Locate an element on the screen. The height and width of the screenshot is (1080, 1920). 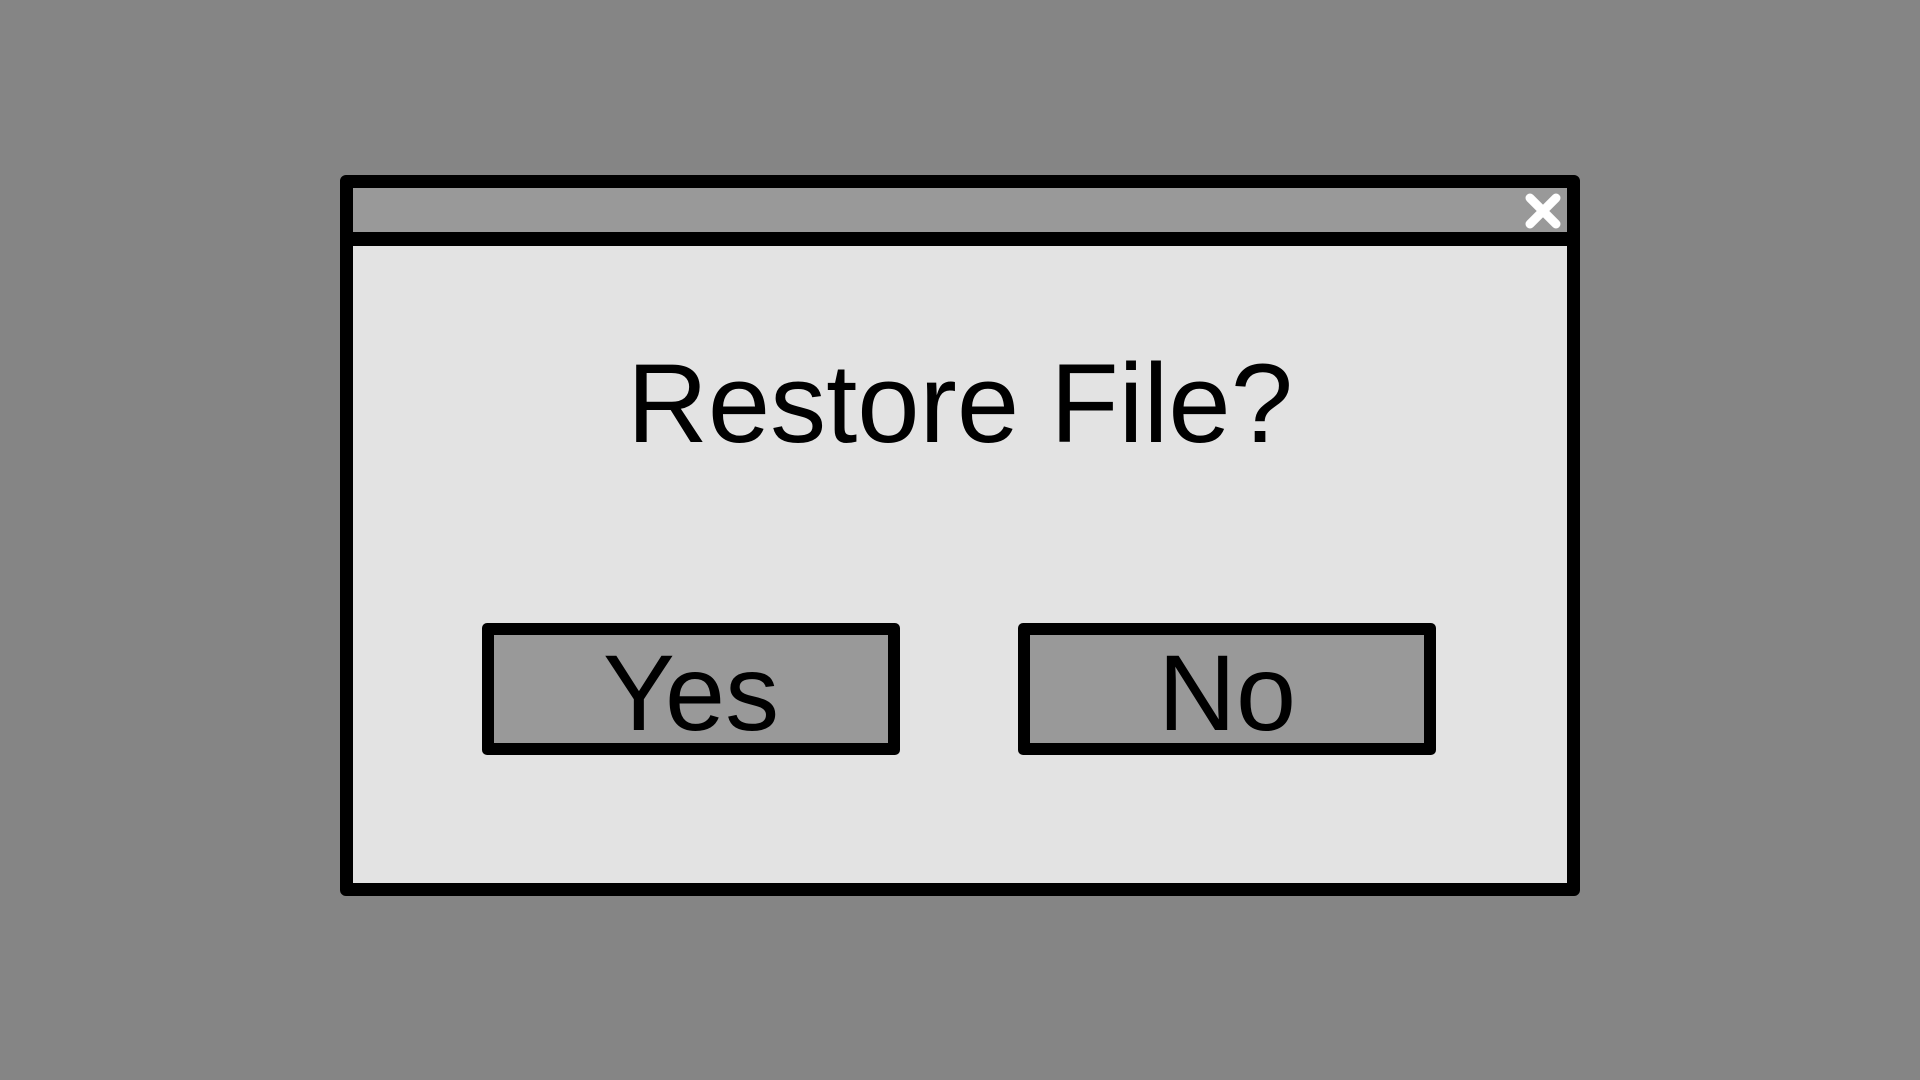
close-button is located at coordinates (1543, 211).